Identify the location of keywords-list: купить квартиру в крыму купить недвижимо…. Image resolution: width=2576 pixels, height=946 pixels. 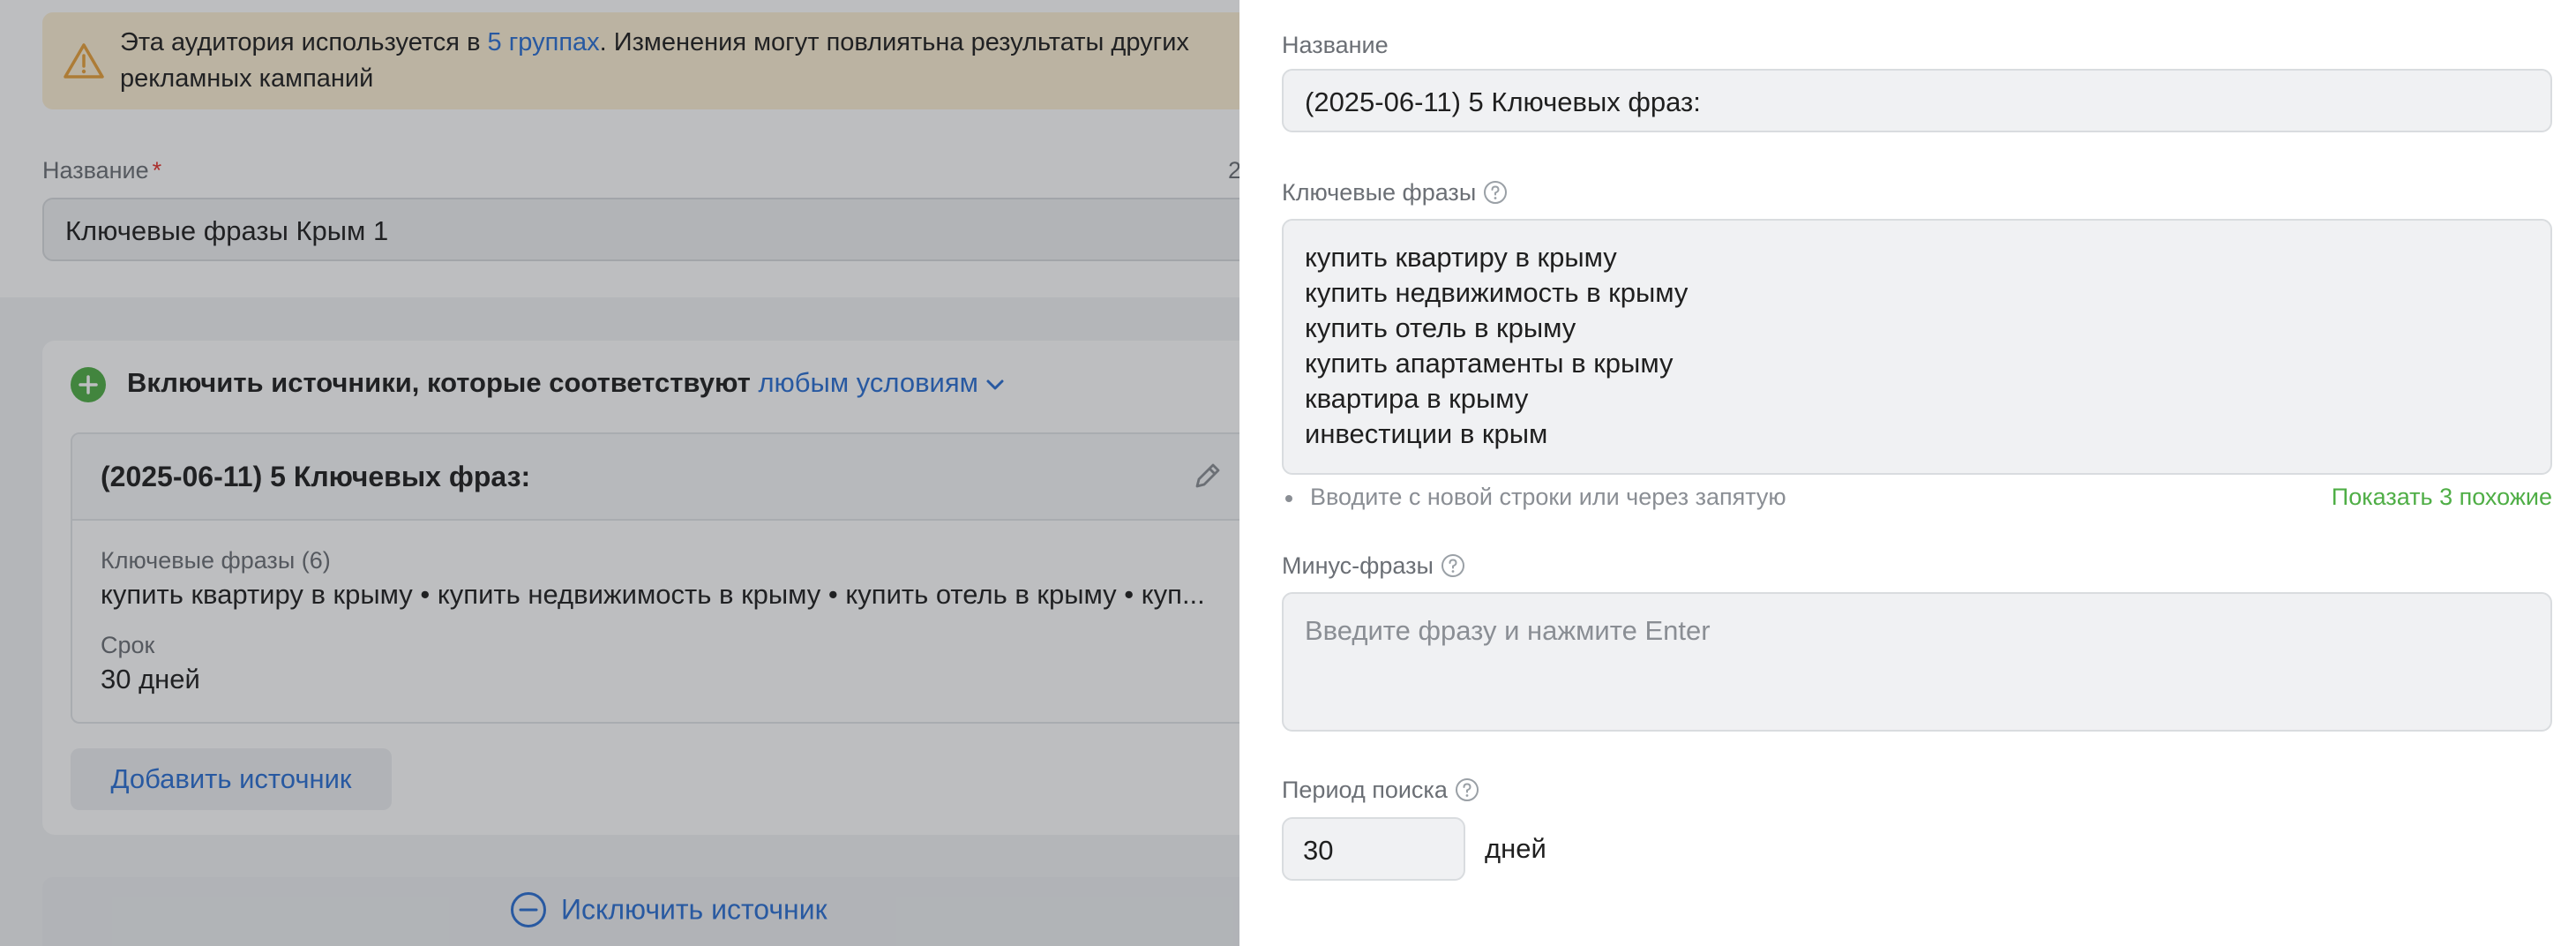
(1497, 346).